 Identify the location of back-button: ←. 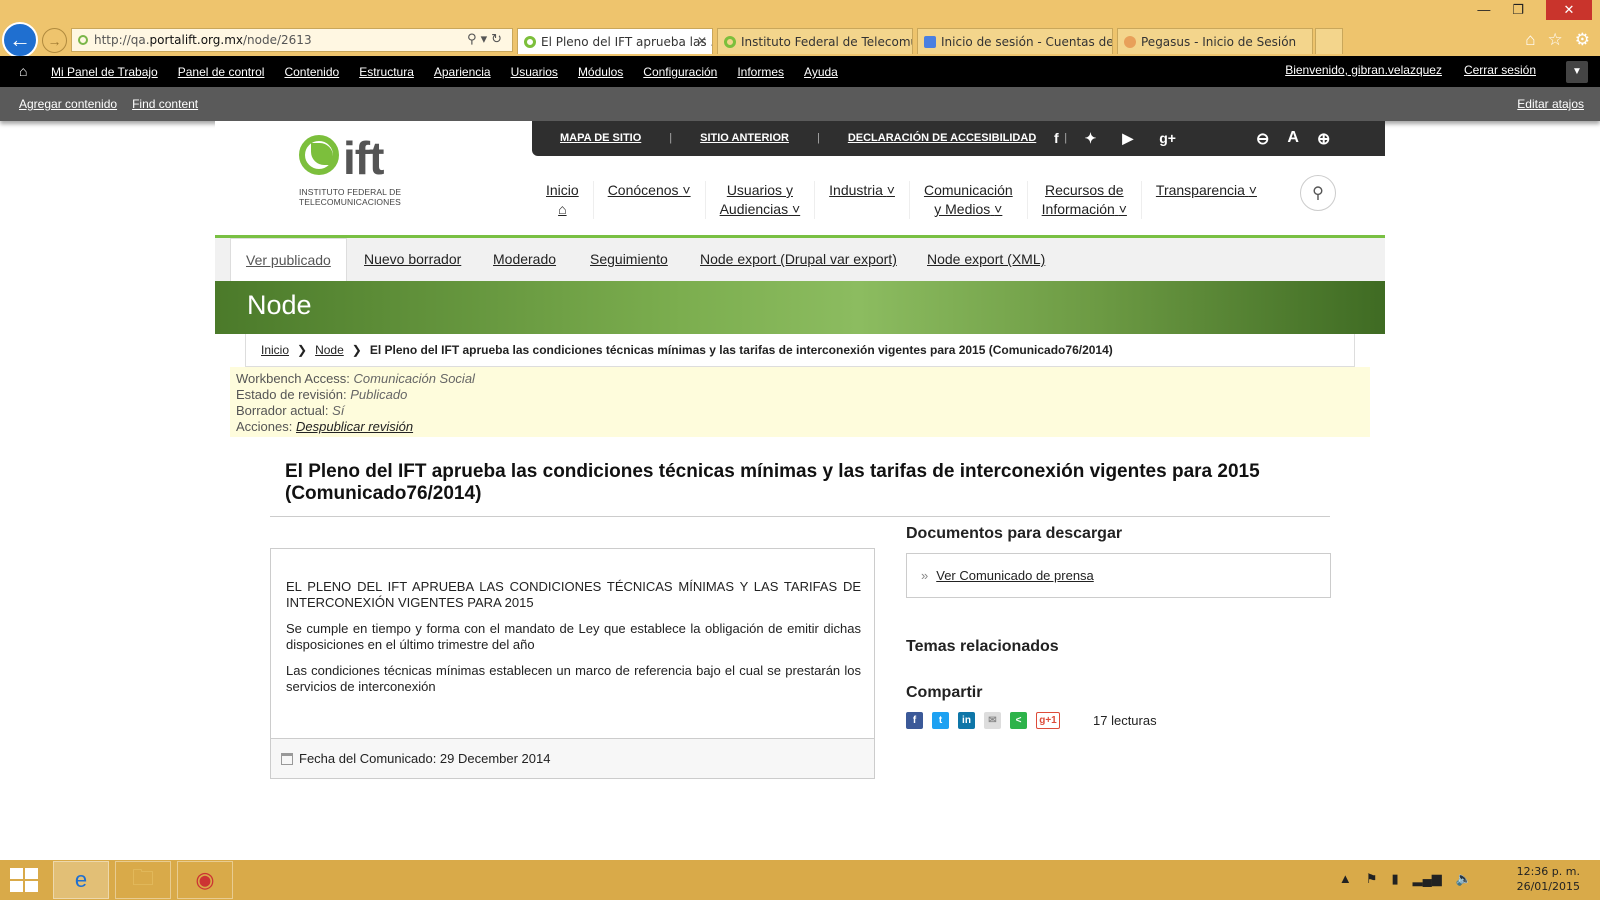
(20, 40).